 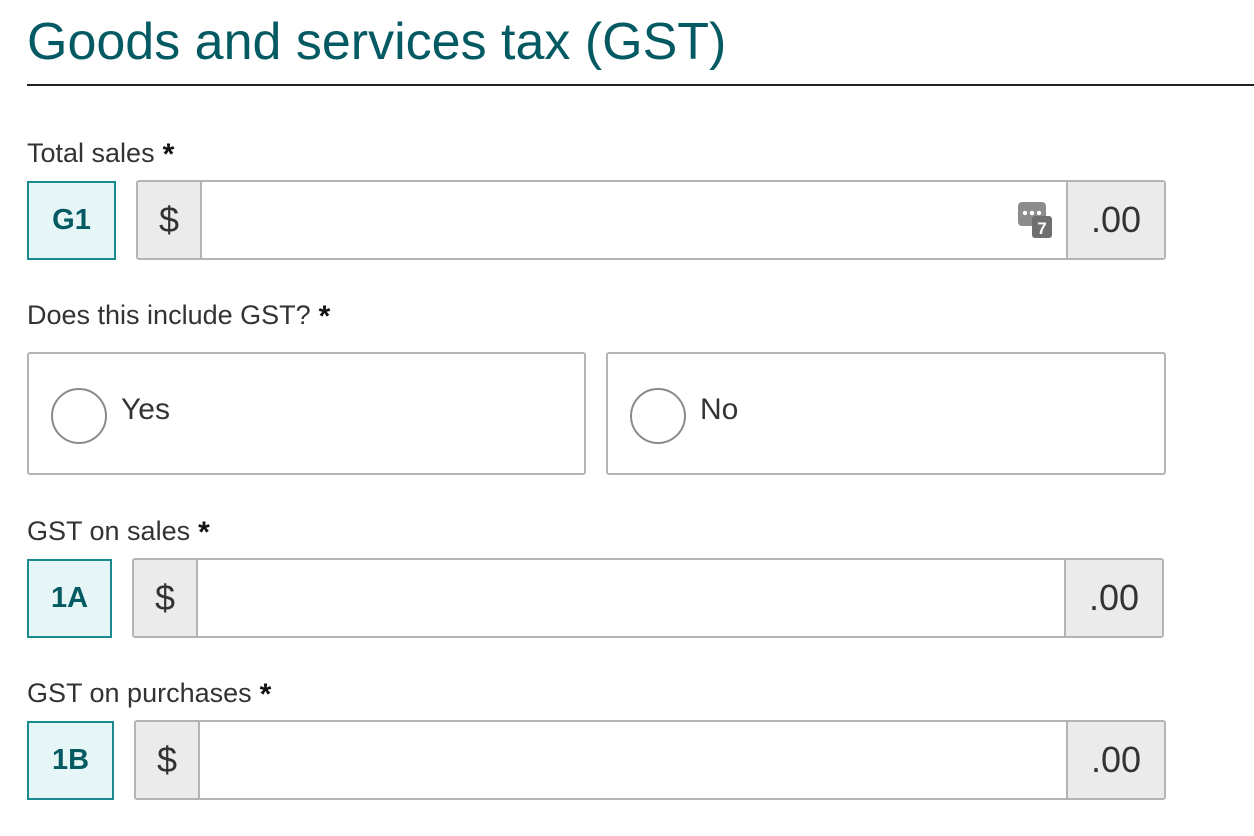 What do you see at coordinates (79, 415) in the screenshot?
I see `radio-button-yes` at bounding box center [79, 415].